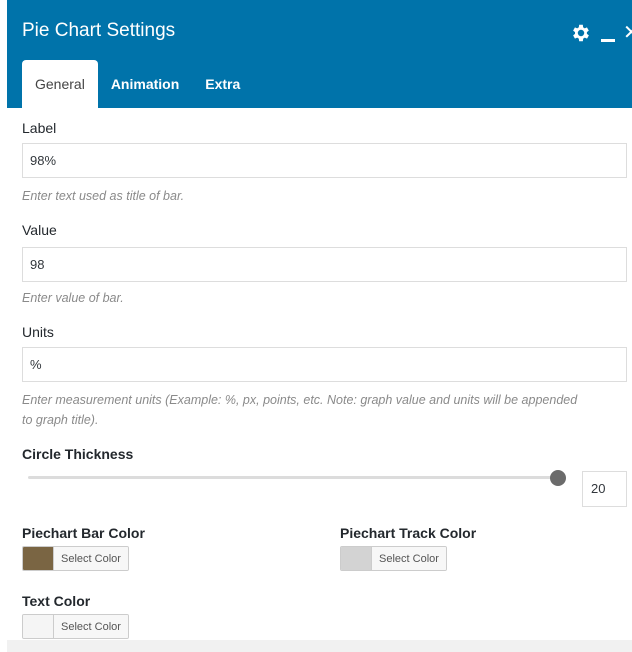 This screenshot has height=652, width=632. Describe the element at coordinates (91, 558) in the screenshot. I see `bar-color-button-label: Select Color` at that location.